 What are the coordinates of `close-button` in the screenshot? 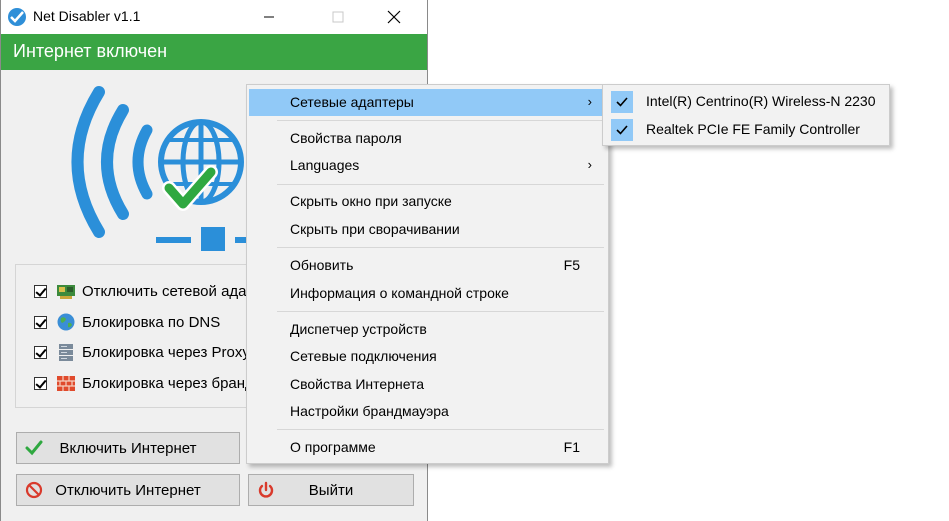 It's located at (394, 17).